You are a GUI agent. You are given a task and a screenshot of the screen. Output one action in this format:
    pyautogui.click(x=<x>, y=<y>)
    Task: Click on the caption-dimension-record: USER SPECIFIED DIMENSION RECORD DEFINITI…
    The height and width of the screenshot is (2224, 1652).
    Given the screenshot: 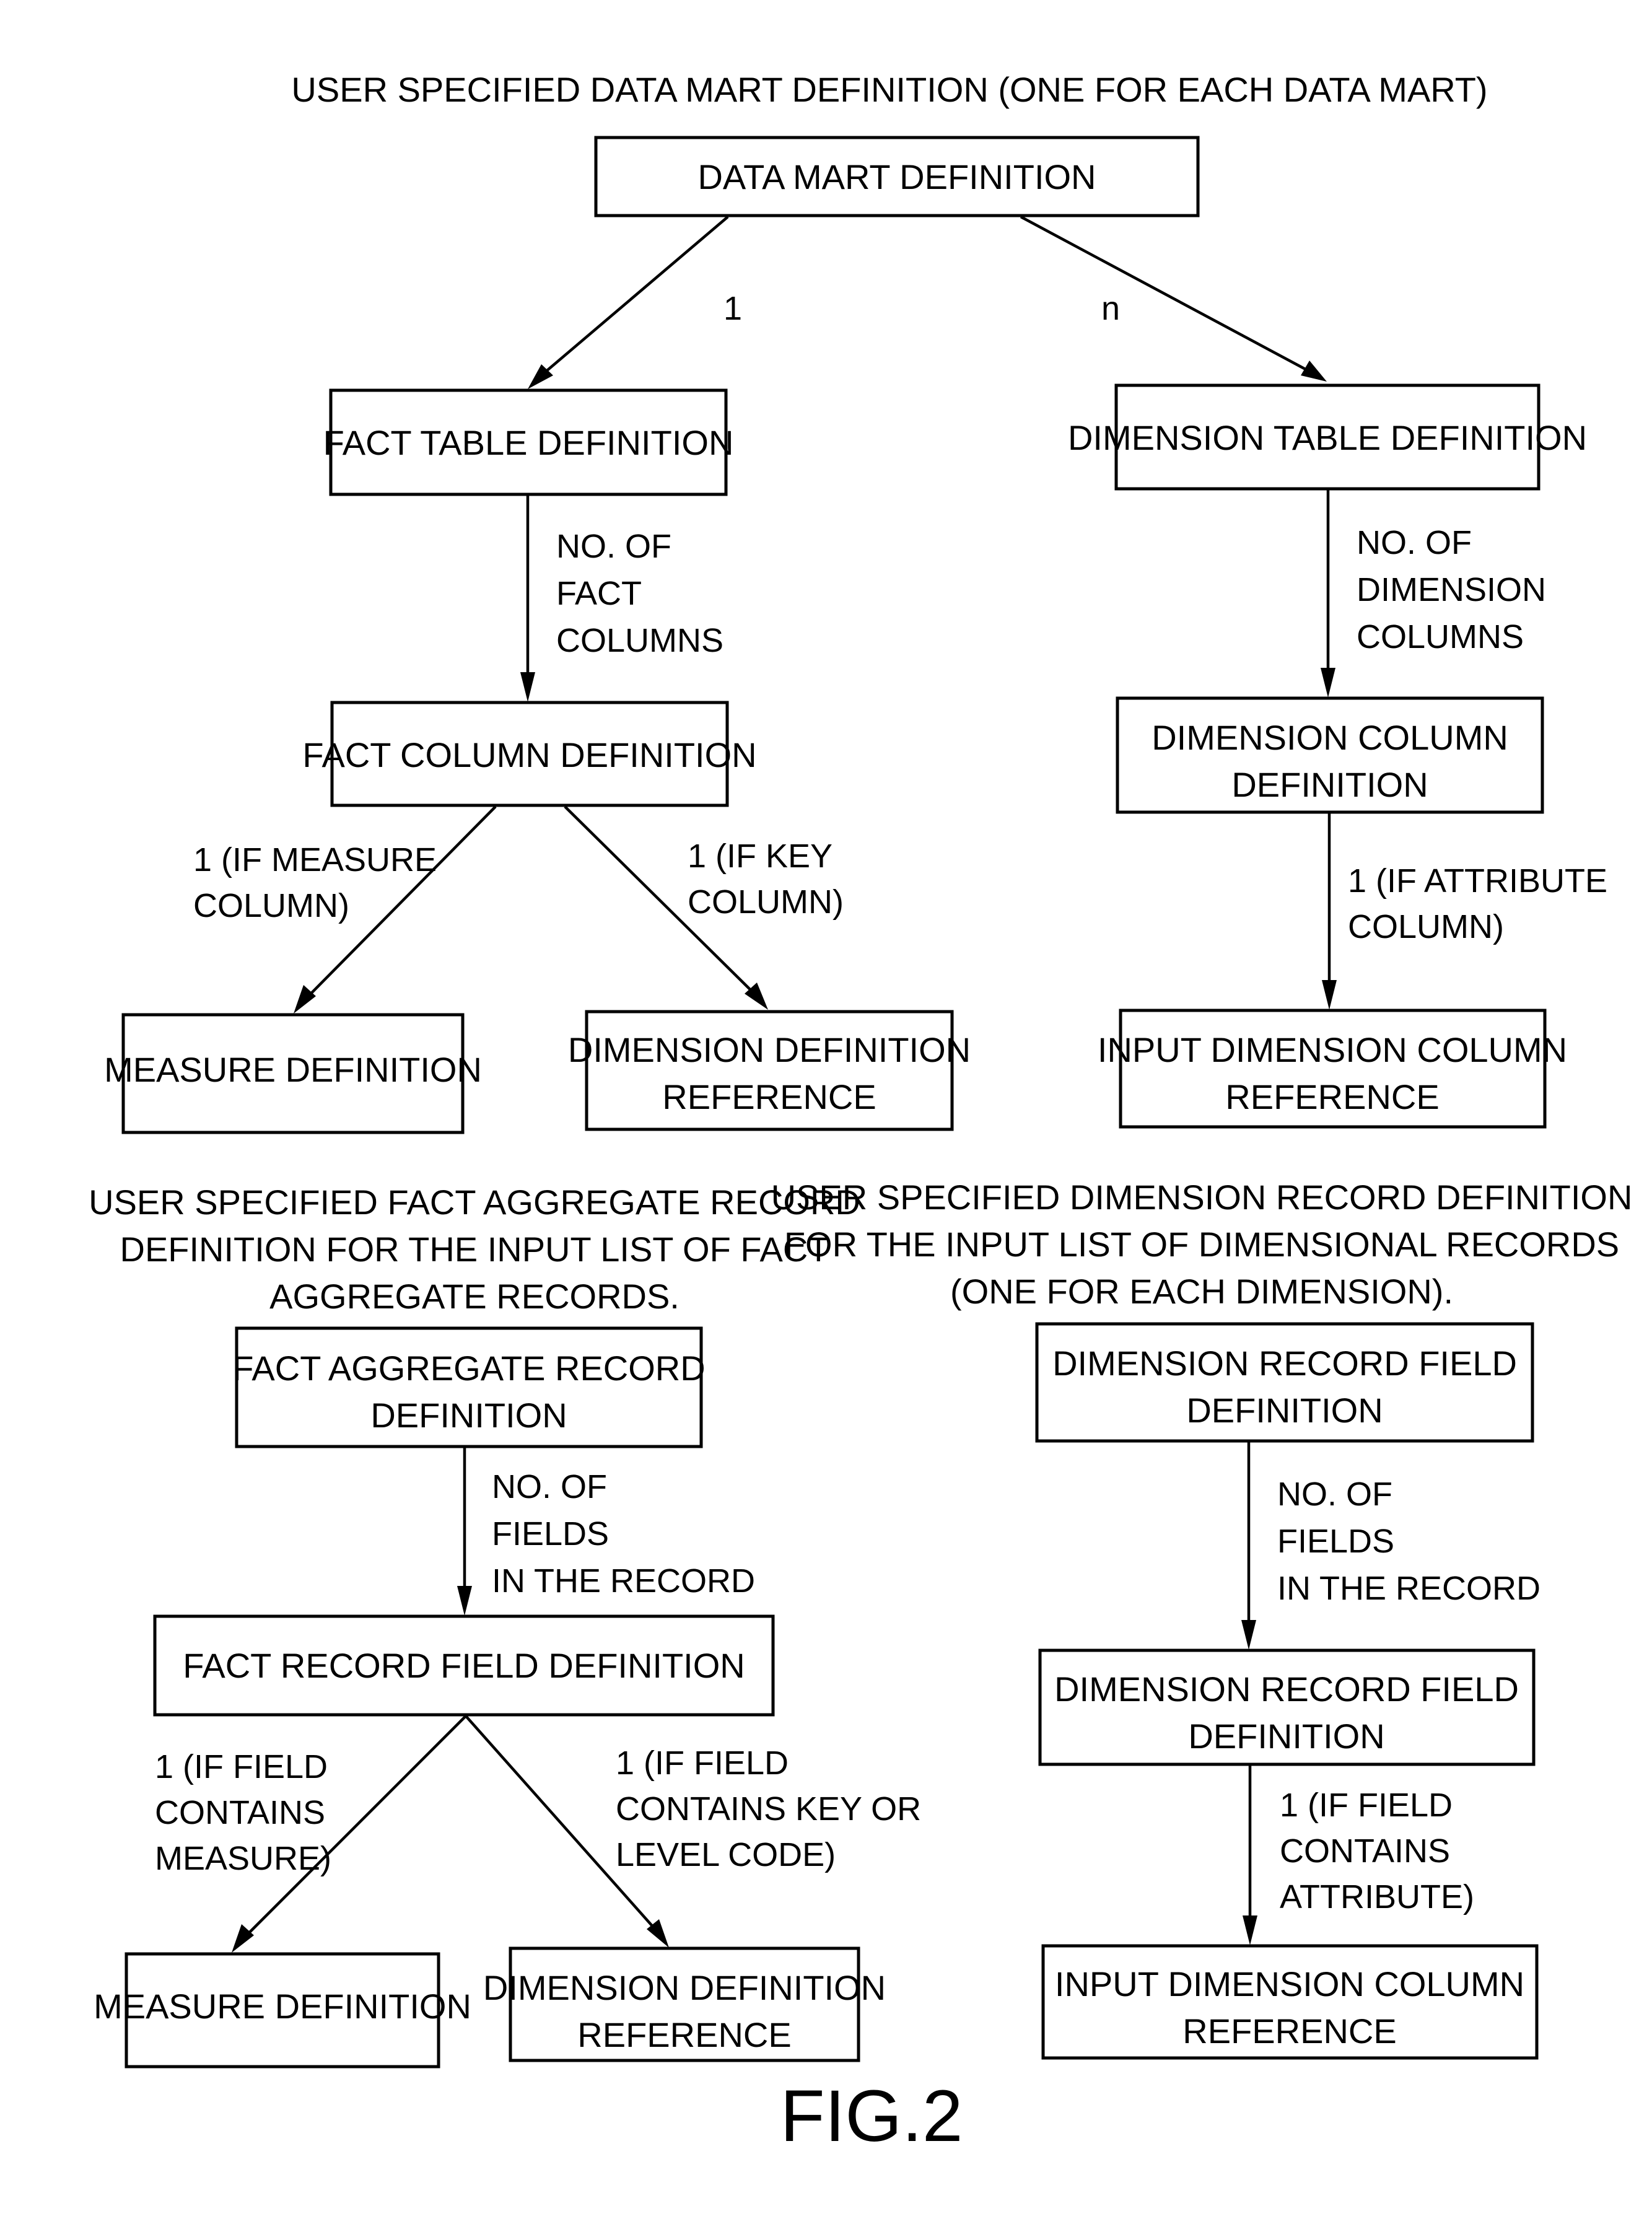 What is the action you would take?
    pyautogui.click(x=1202, y=1244)
    